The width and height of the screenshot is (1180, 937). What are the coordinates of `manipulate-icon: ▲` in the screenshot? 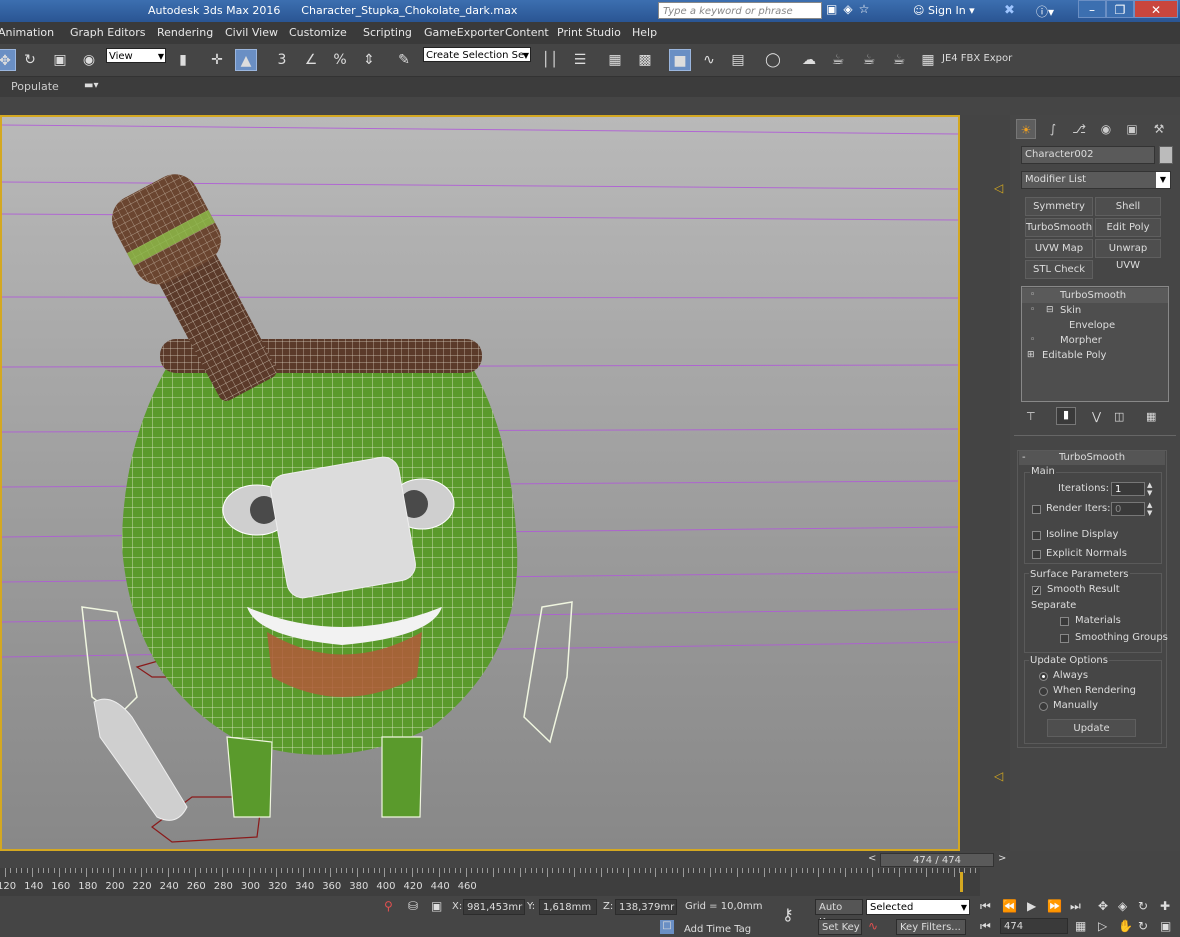 It's located at (246, 60).